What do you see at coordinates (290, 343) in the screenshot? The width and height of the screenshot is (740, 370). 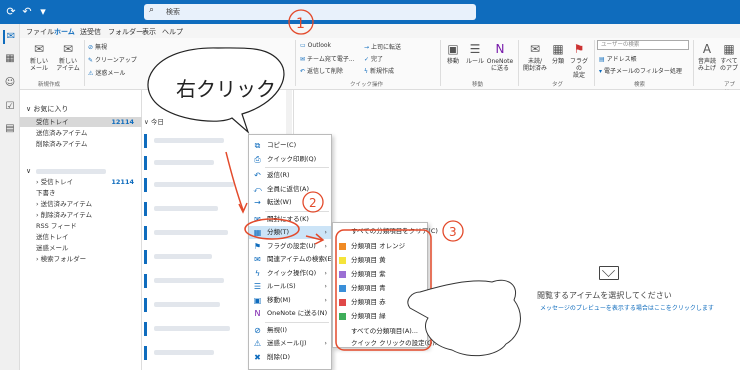 I see `menu-item-junk: ⚠ 迷惑メール(J) ›` at bounding box center [290, 343].